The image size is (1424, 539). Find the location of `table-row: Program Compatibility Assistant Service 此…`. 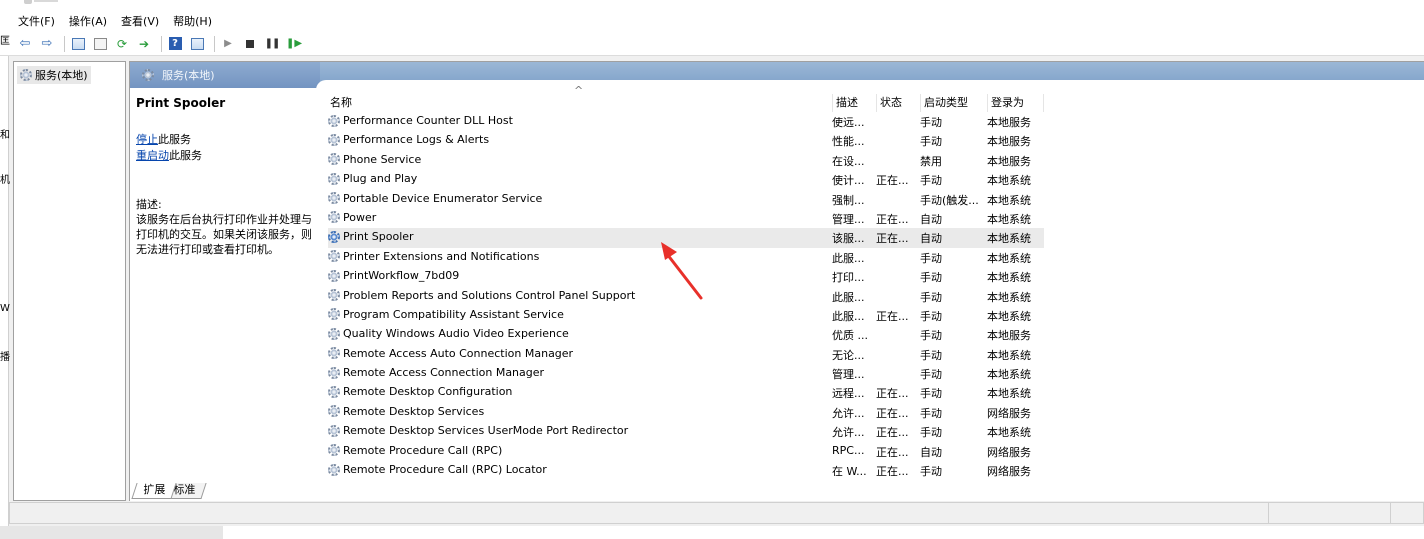

table-row: Program Compatibility Assistant Service 此… is located at coordinates (876, 315).